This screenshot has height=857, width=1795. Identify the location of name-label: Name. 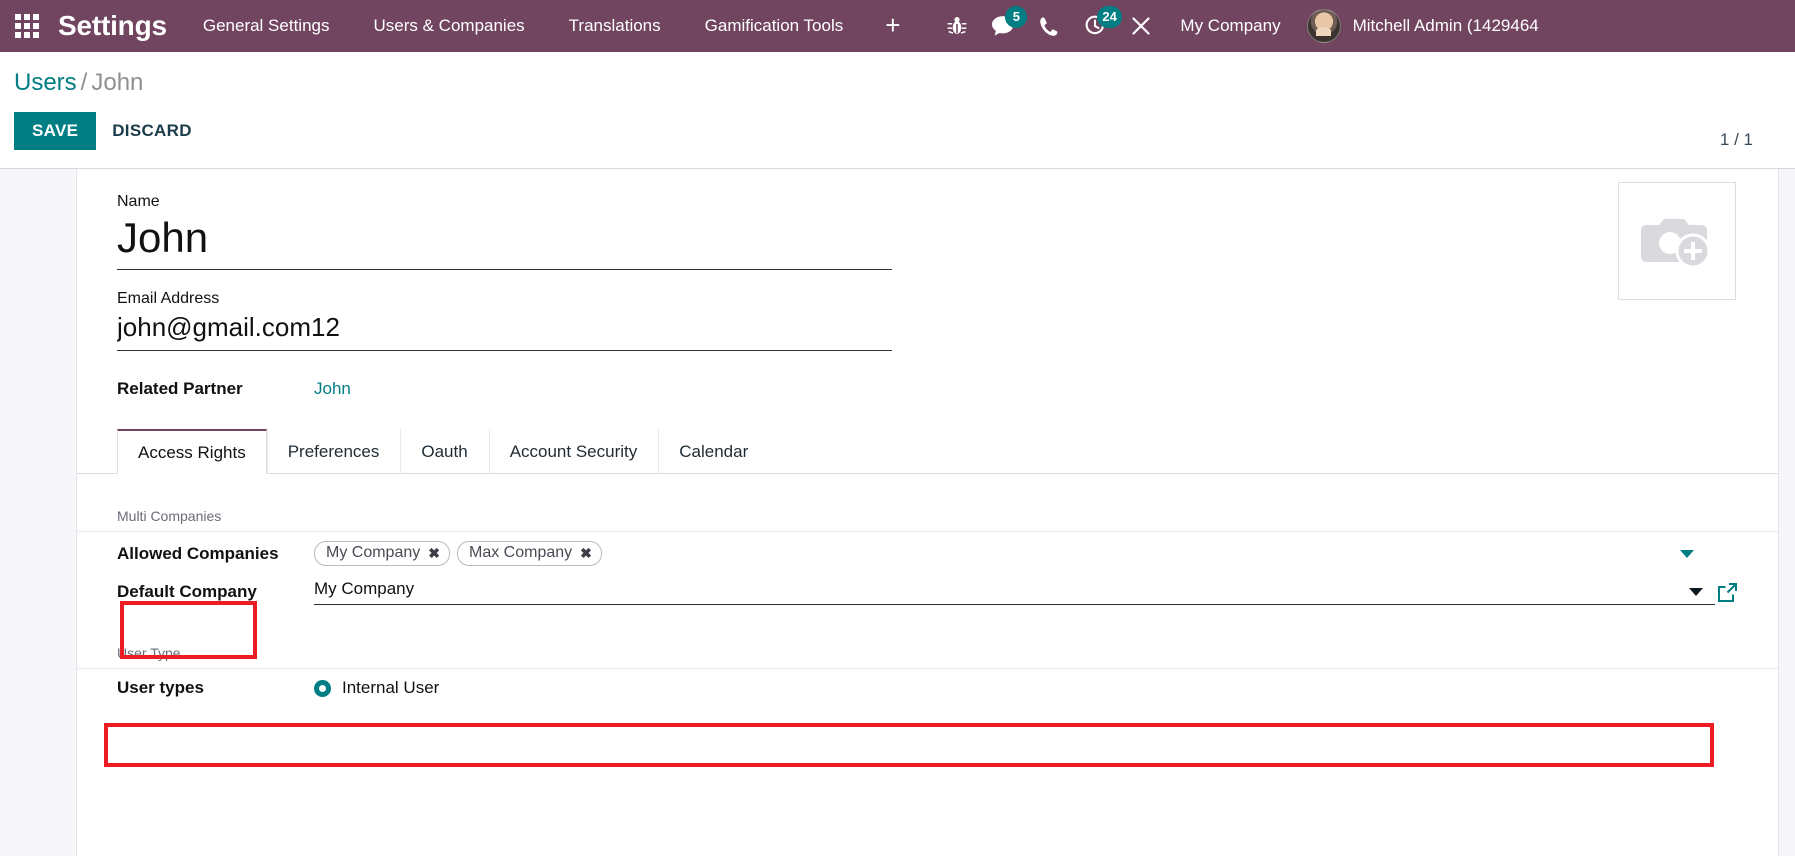
(138, 201).